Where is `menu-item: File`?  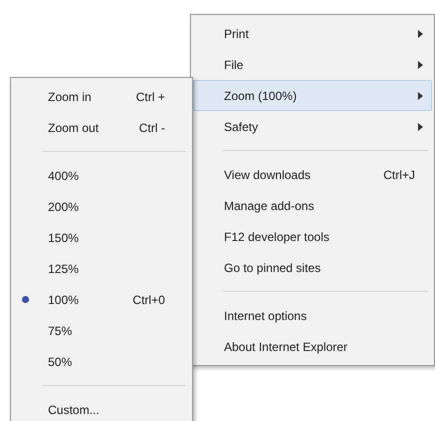 menu-item: File is located at coordinates (312, 64).